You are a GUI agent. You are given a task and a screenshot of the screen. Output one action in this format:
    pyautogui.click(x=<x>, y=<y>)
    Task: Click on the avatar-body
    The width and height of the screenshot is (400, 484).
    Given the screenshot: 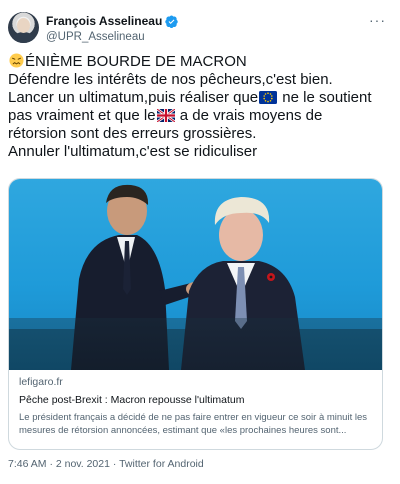 What is the action you would take?
    pyautogui.click(x=23, y=37)
    